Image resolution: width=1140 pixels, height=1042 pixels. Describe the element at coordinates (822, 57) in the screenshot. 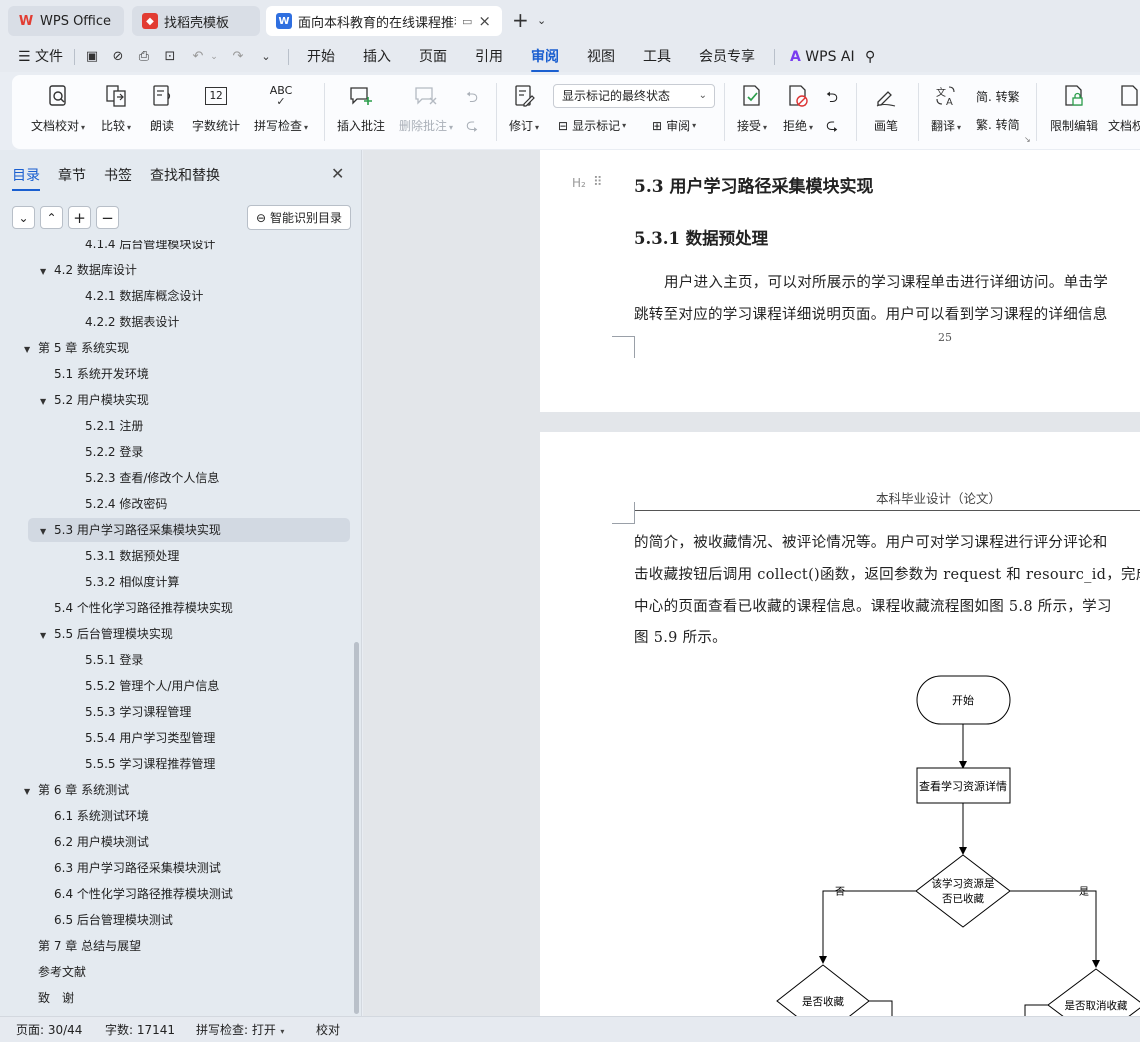

I see `wps-ai-button: A WPS AI` at that location.